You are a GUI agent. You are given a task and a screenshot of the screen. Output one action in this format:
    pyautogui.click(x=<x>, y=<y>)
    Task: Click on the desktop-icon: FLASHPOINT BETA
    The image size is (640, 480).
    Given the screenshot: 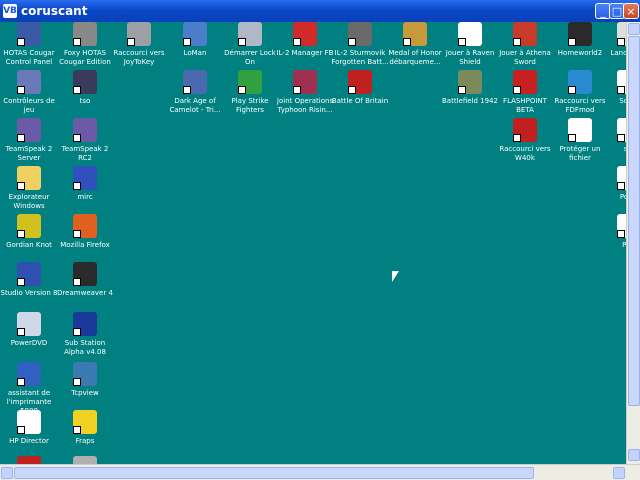 What is the action you would take?
    pyautogui.click(x=525, y=92)
    